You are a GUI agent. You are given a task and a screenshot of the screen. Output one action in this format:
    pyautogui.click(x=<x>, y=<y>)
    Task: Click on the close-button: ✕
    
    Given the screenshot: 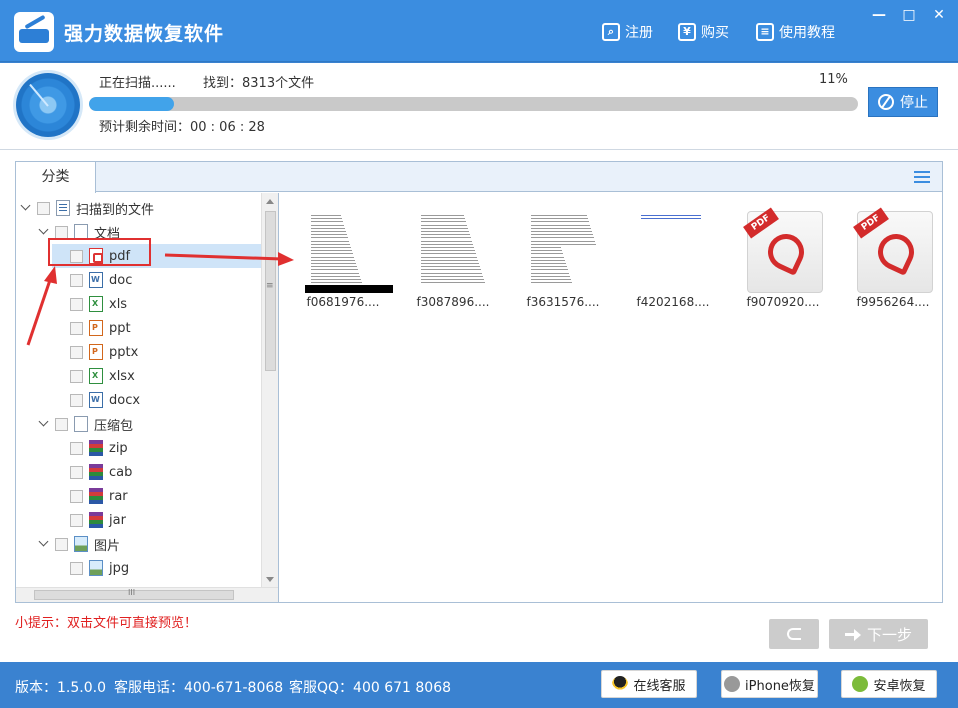 What is the action you would take?
    pyautogui.click(x=939, y=16)
    